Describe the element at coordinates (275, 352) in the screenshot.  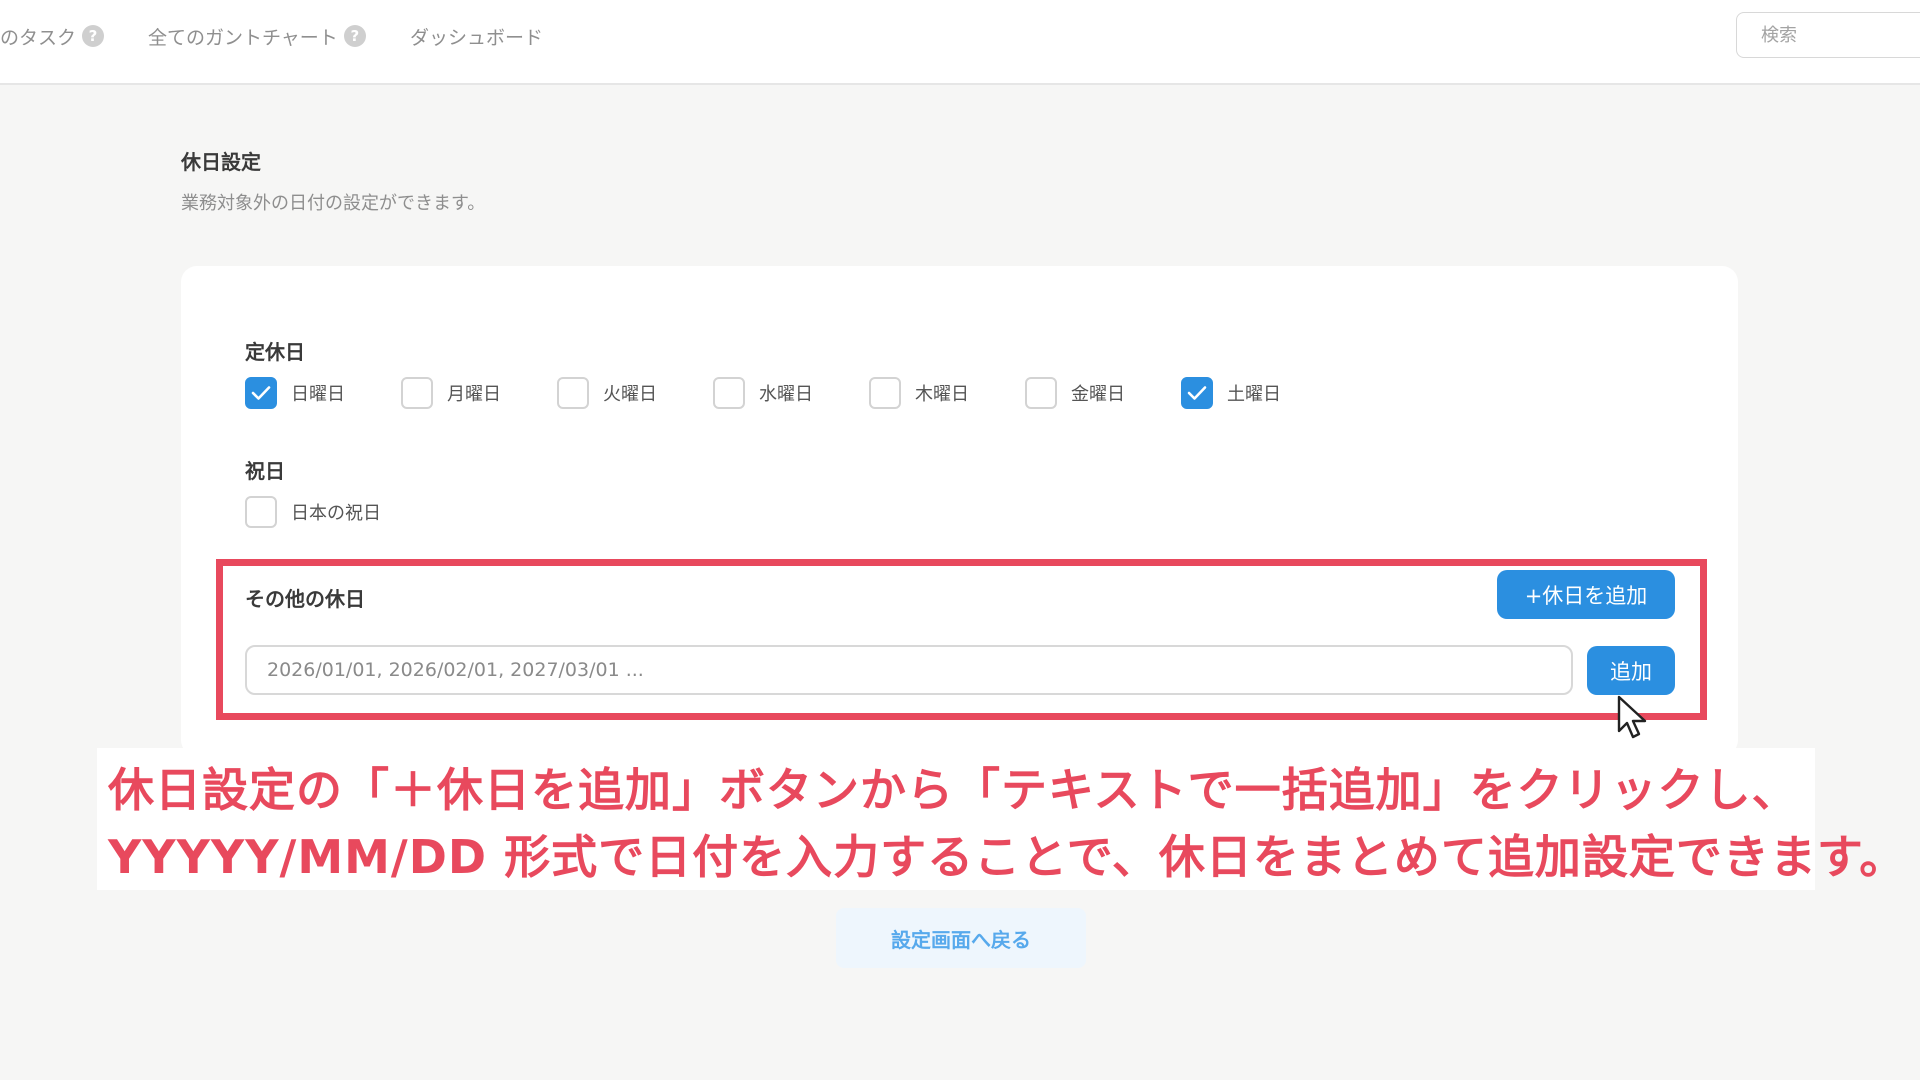
I see `regular-holidays-label: 定休日` at that location.